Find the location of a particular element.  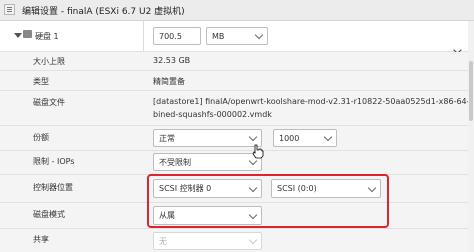

shares-select-value: 正常 is located at coordinates (167, 138).